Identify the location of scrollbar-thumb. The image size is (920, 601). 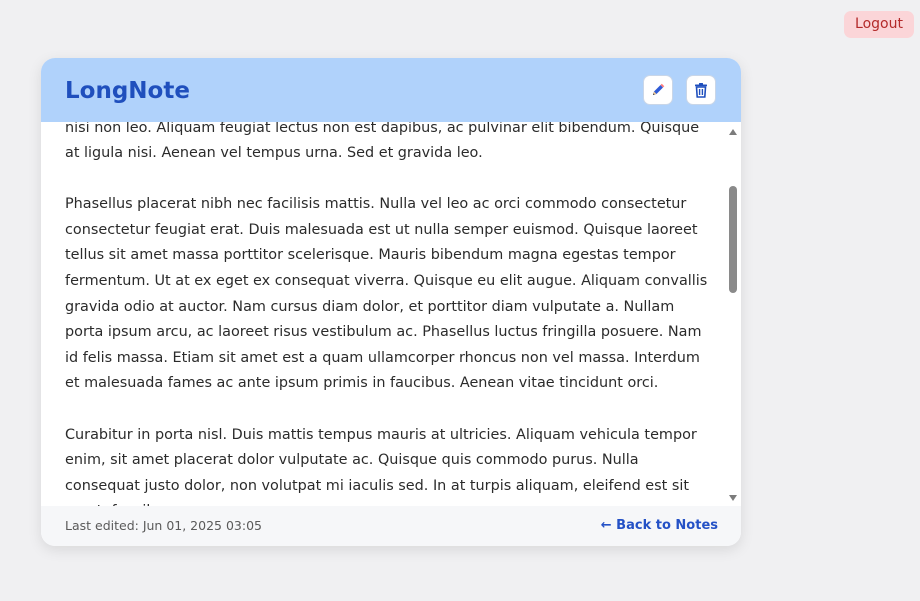
(733, 239).